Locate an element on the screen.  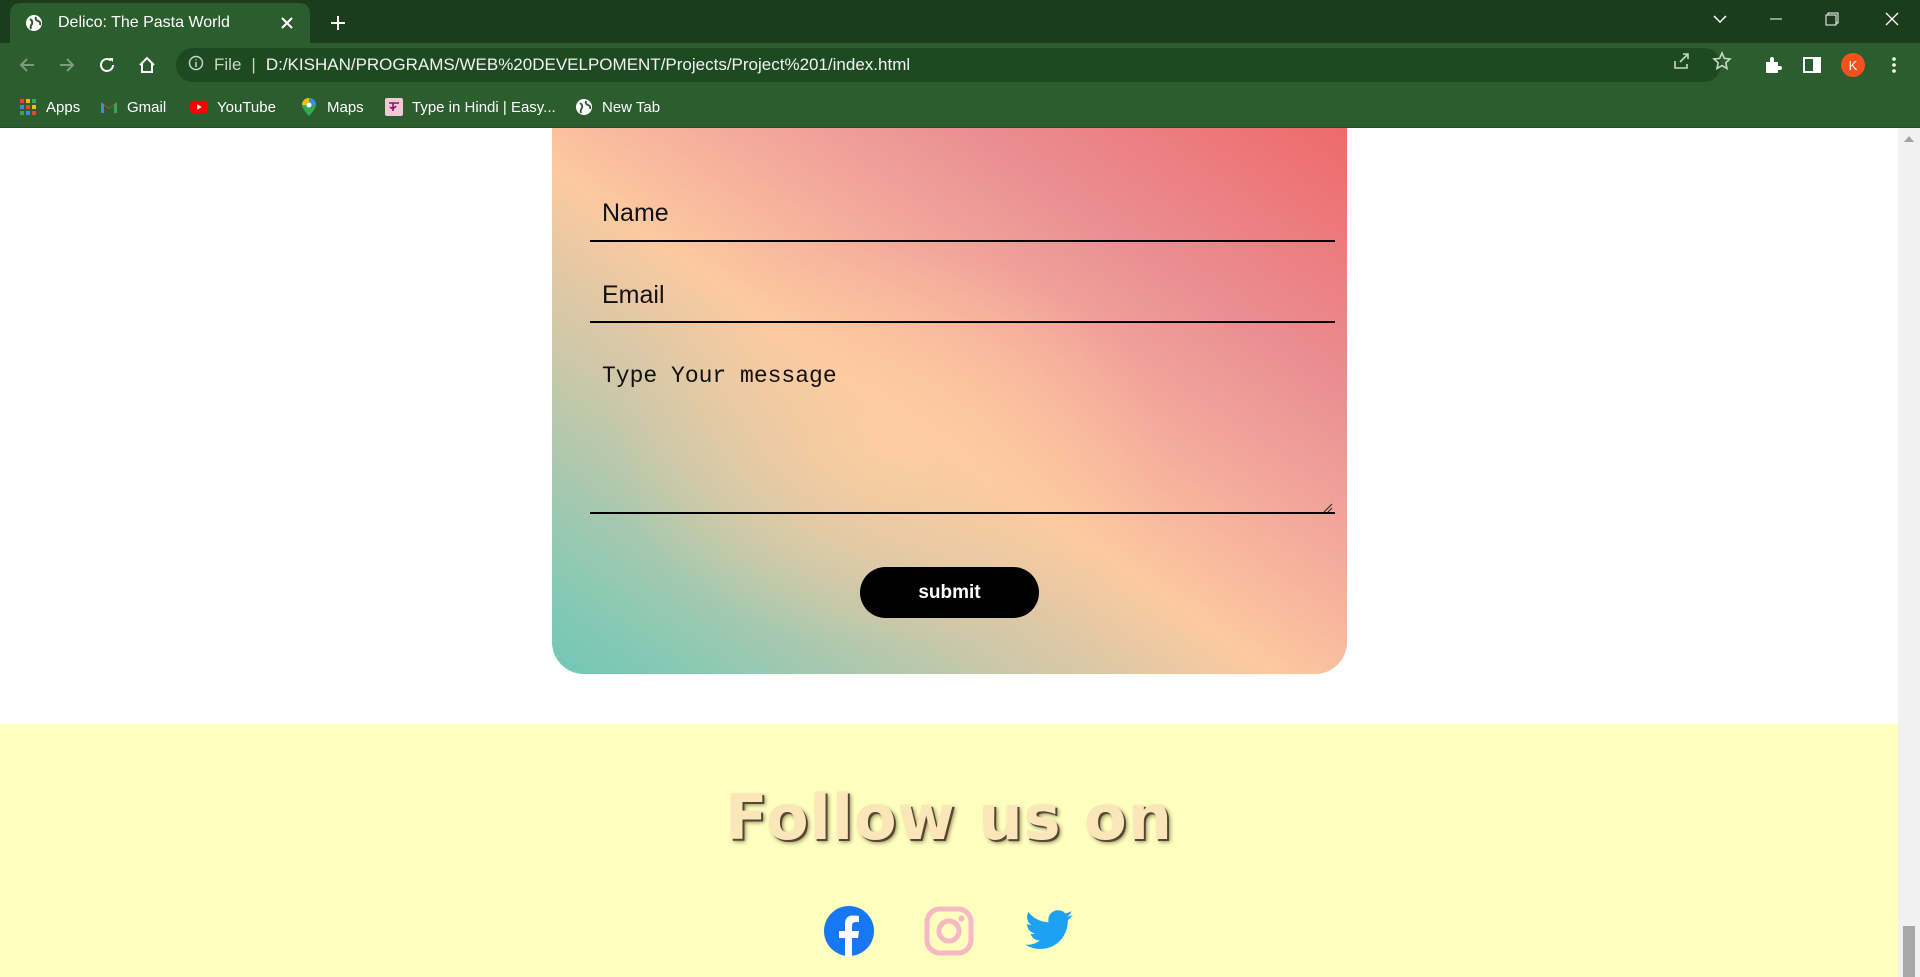
profile-avatar: K is located at coordinates (1853, 65).